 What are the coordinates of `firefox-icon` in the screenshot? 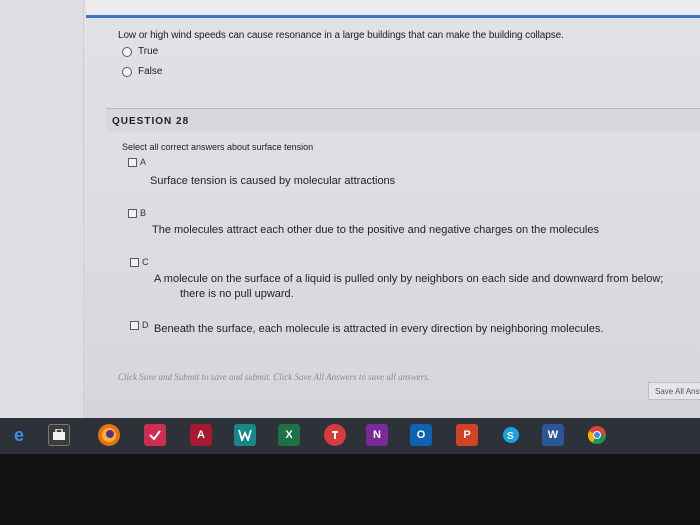 It's located at (109, 435).